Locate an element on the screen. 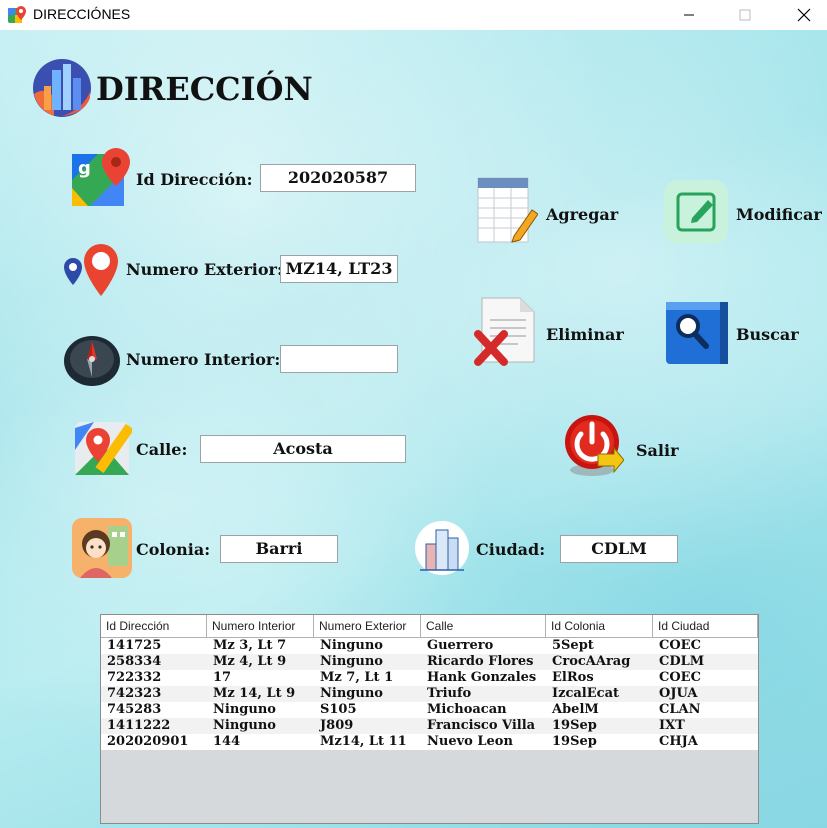 Image resolution: width=827 pixels, height=828 pixels. page-title: DIRECCIÓN is located at coordinates (204, 89).